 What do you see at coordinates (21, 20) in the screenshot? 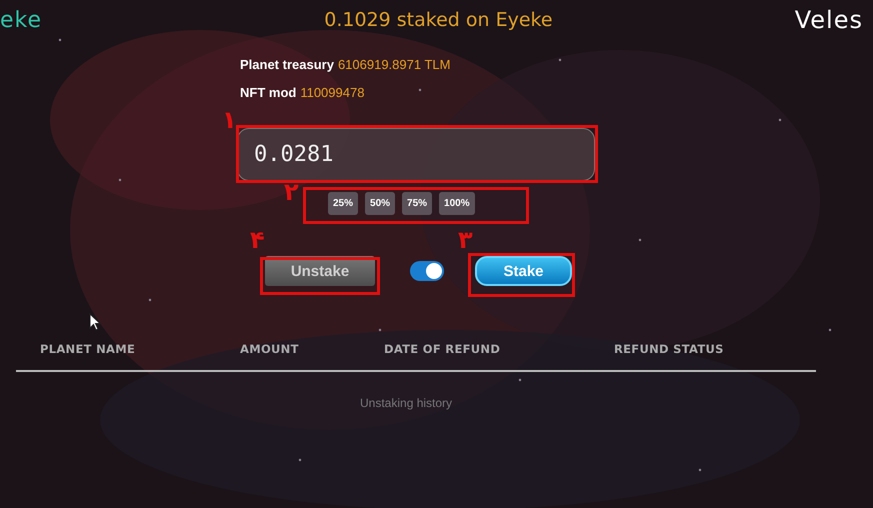
I see `planet-title: eke` at bounding box center [21, 20].